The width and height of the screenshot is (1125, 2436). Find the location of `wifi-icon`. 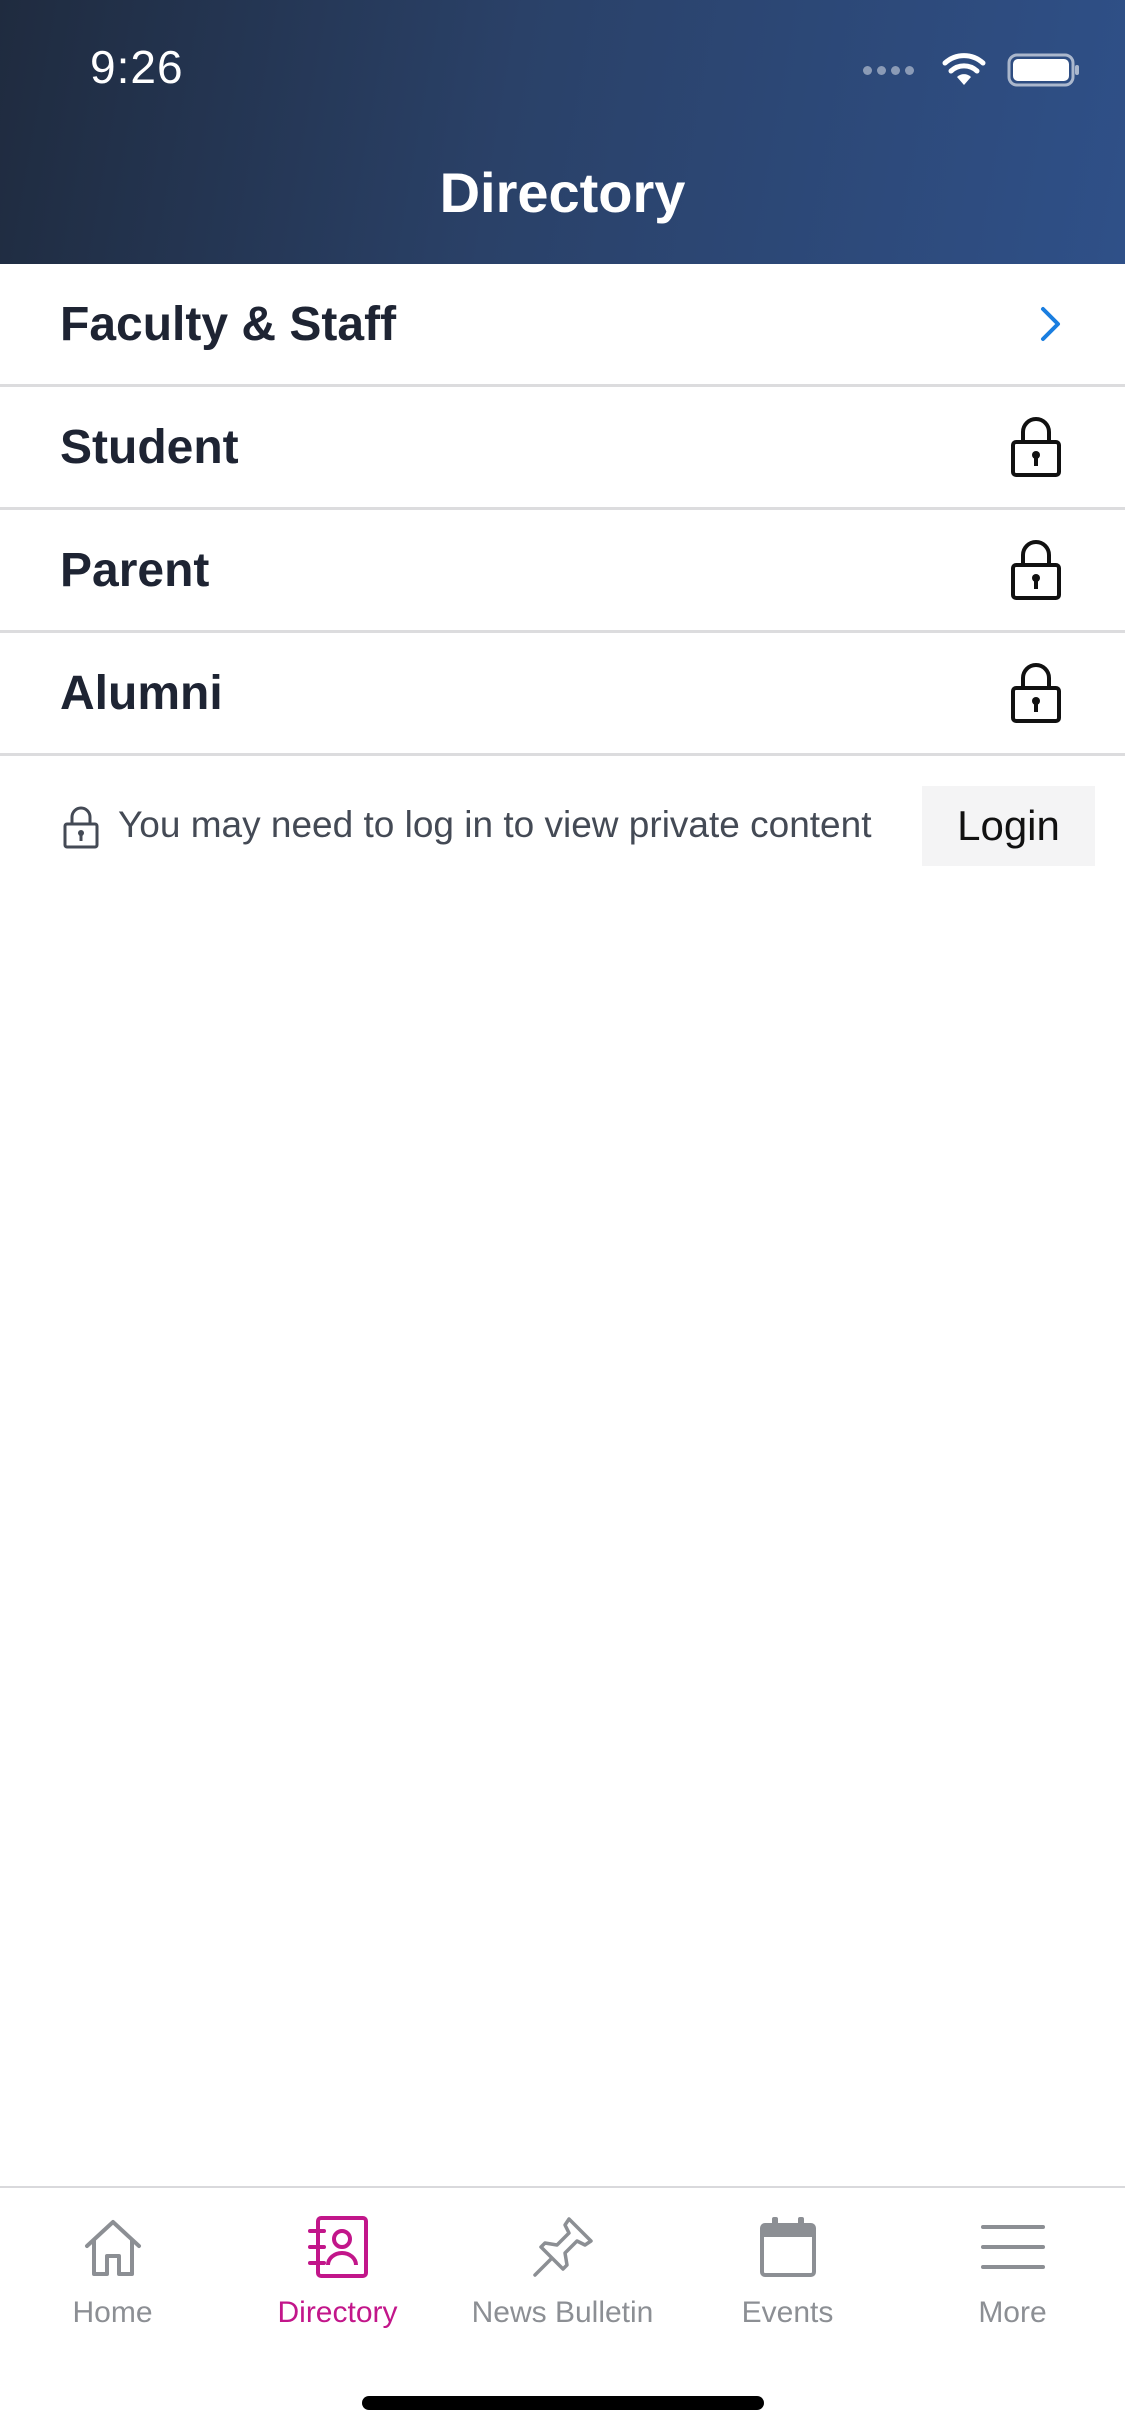

wifi-icon is located at coordinates (964, 69).